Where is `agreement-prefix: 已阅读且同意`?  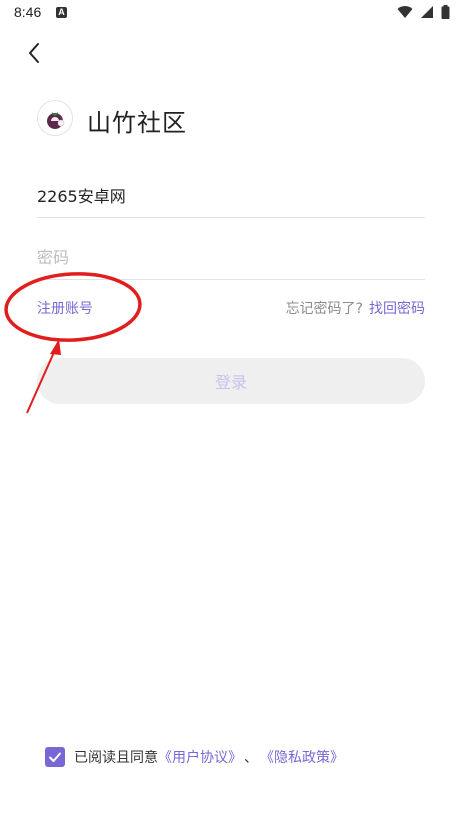 agreement-prefix: 已阅读且同意 is located at coordinates (116, 758).